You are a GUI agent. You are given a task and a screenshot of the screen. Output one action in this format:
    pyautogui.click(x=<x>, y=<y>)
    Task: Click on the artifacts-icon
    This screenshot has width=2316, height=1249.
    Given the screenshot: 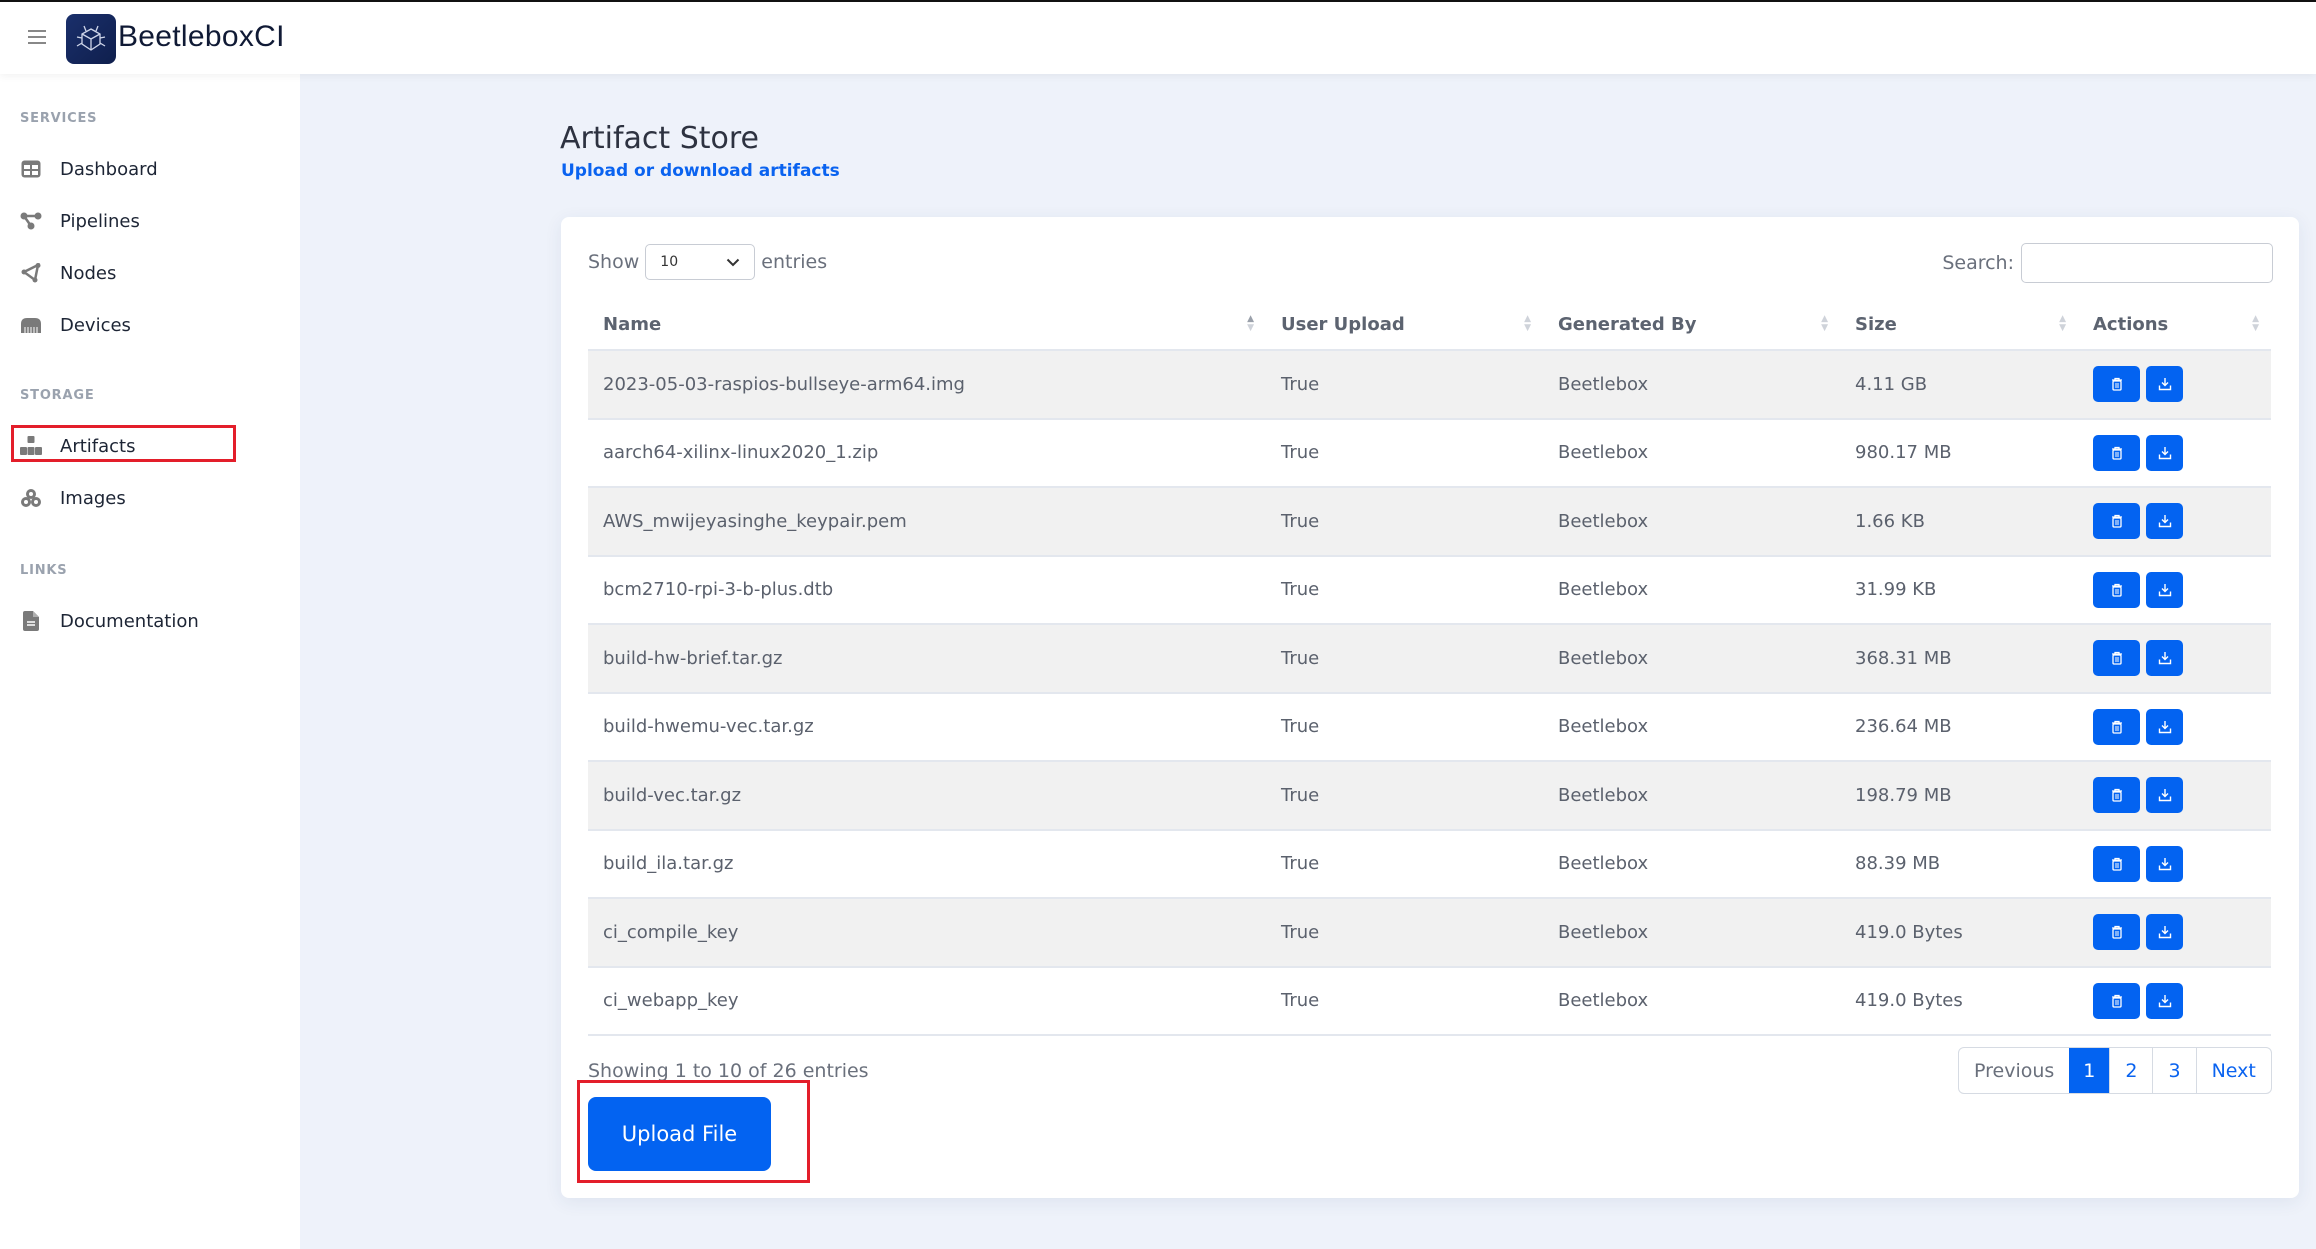 What is the action you would take?
    pyautogui.click(x=31, y=446)
    